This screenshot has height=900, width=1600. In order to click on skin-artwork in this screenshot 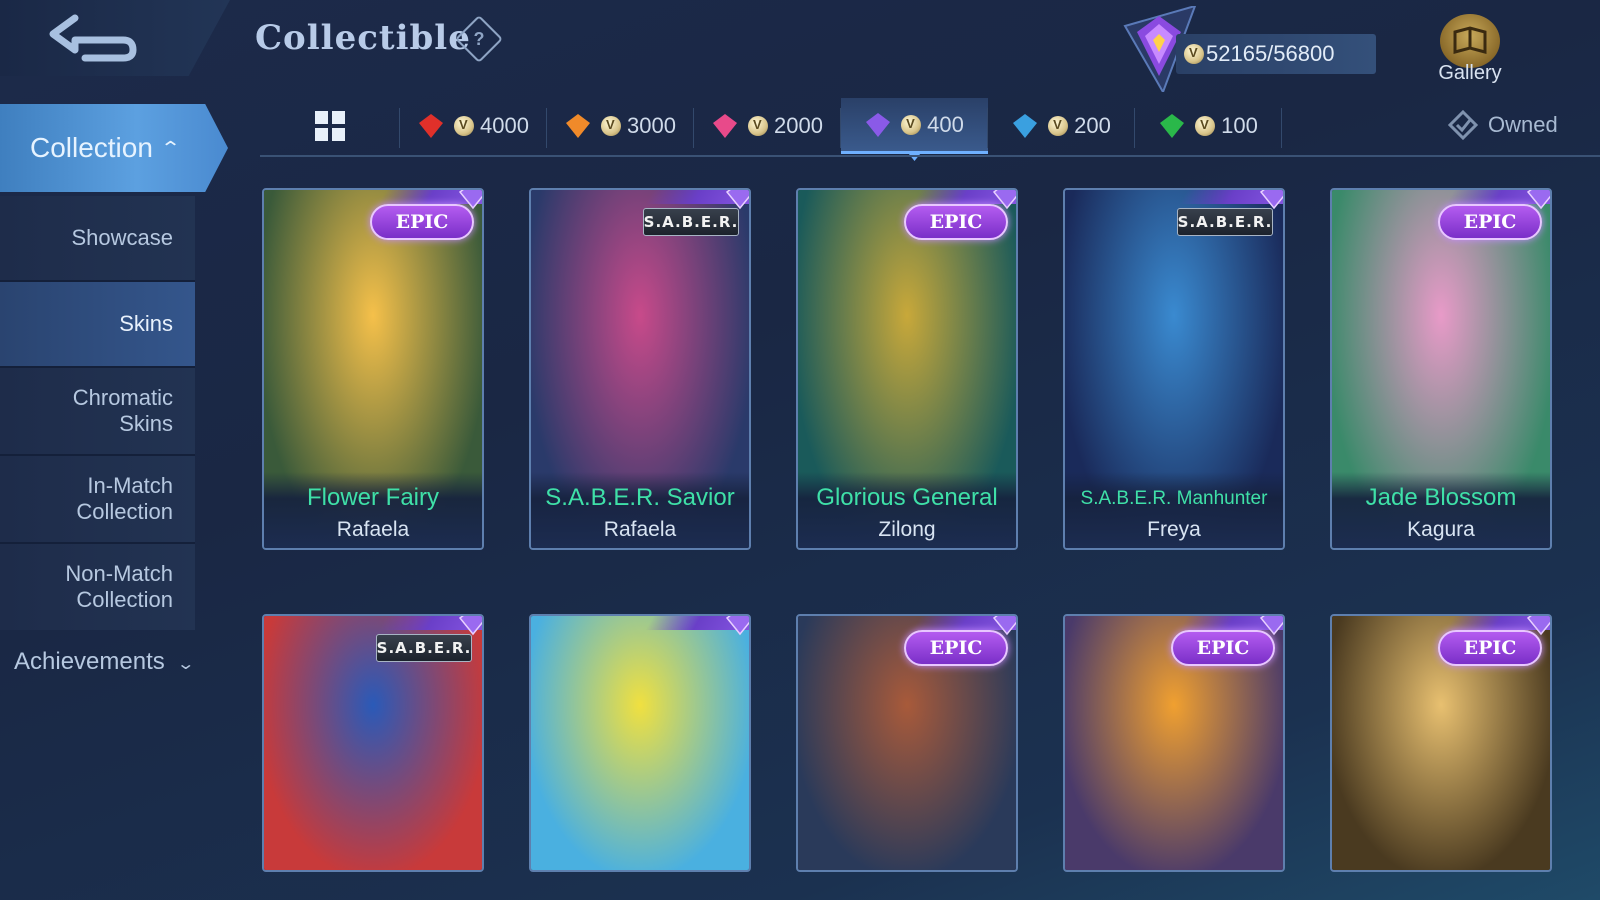, I will do `click(640, 743)`.